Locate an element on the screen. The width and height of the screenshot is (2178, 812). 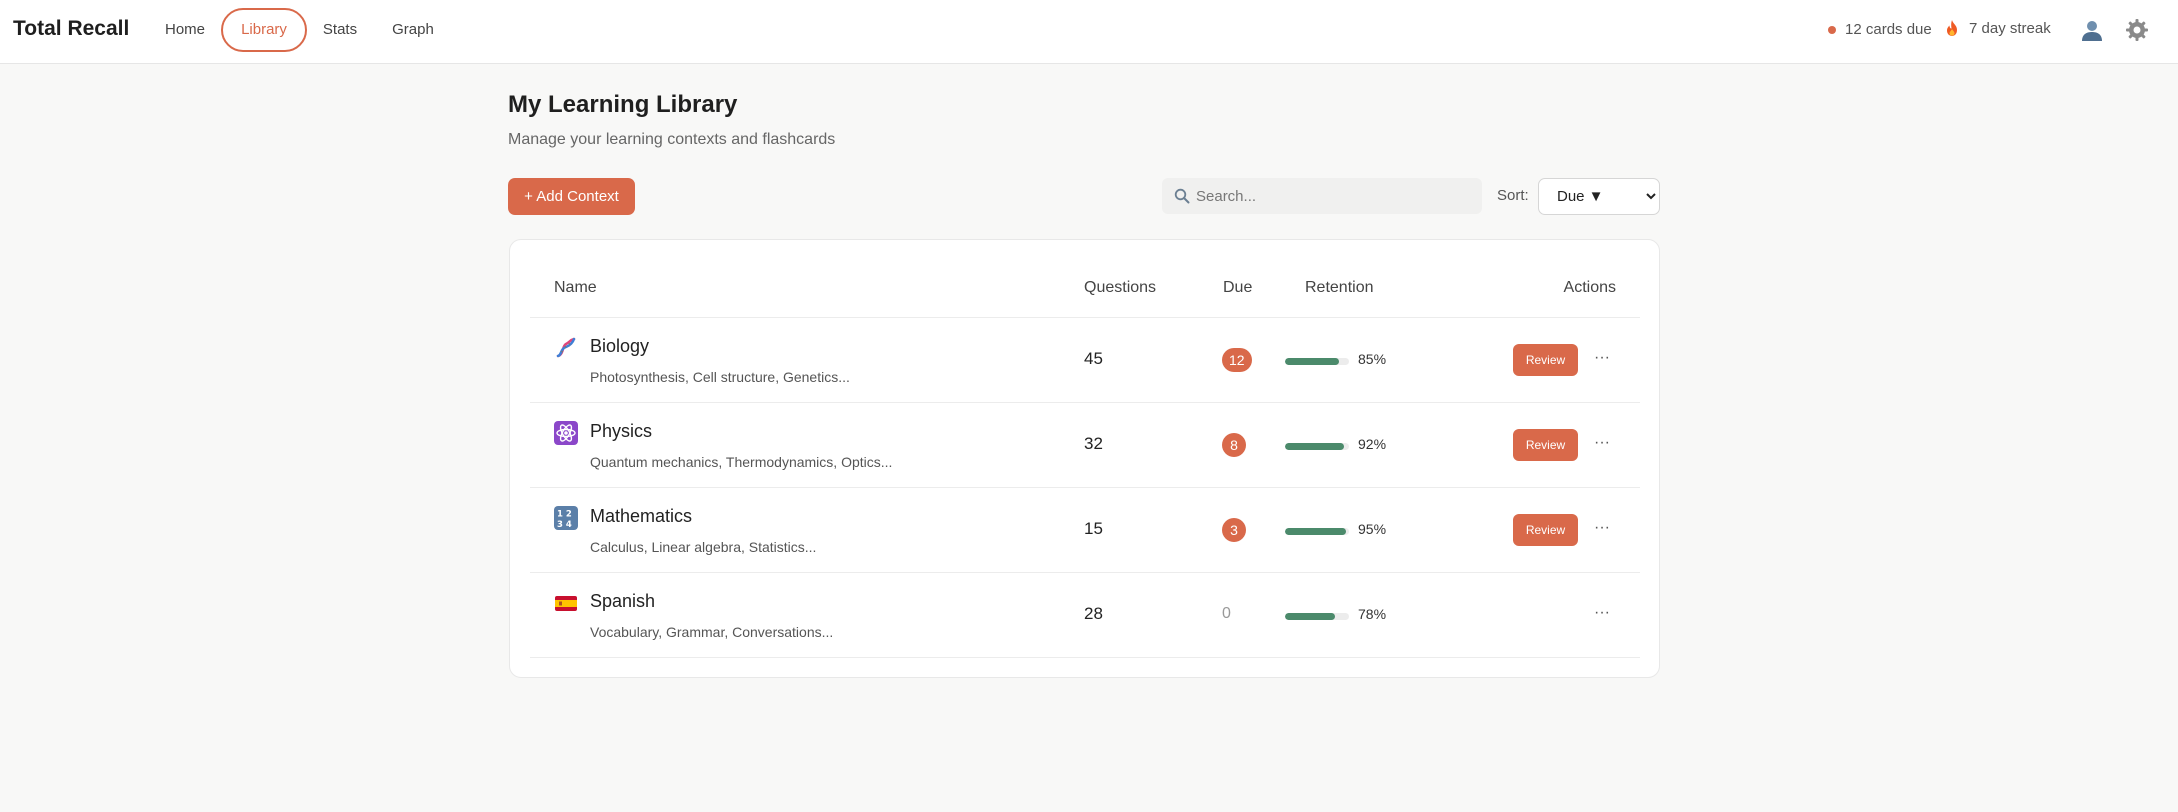
column-header-questions: Questions is located at coordinates (1120, 287).